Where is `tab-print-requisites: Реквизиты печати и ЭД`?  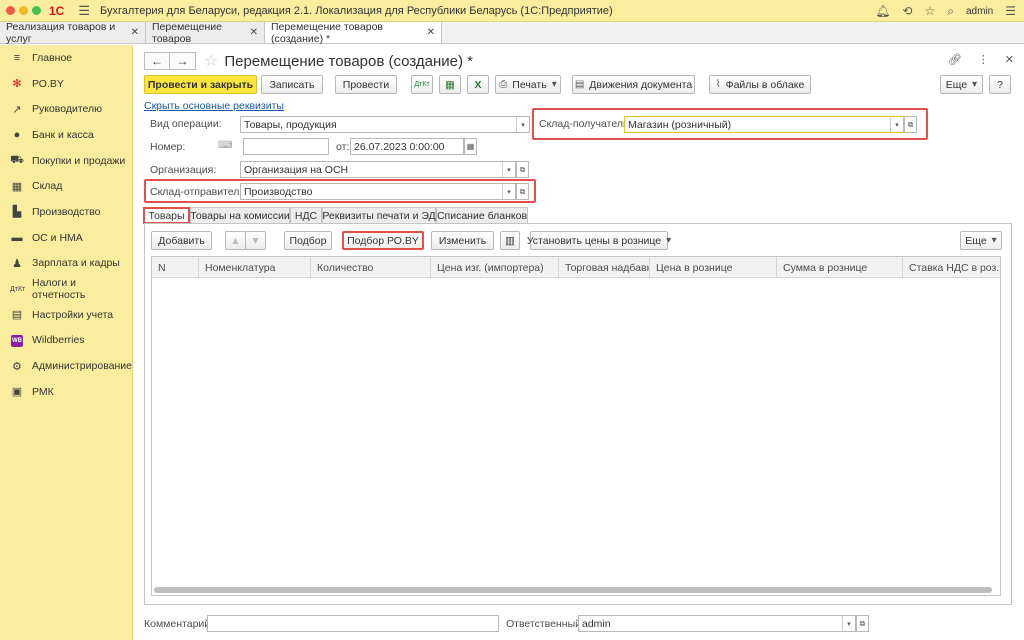
tab-print-requisites: Реквизиты печати и ЭД is located at coordinates (379, 215).